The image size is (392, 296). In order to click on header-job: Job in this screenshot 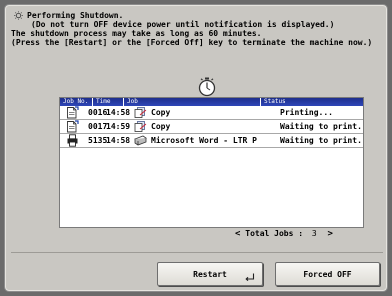, I will do `click(192, 102)`.